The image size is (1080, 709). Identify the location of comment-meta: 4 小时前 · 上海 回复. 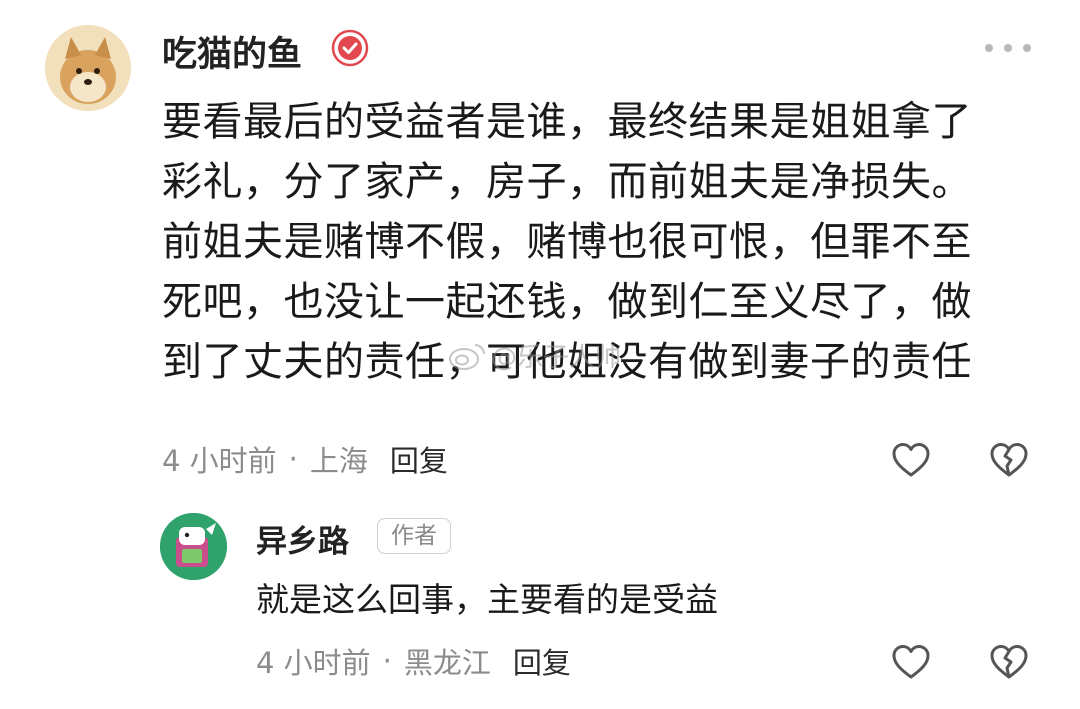
(305, 459).